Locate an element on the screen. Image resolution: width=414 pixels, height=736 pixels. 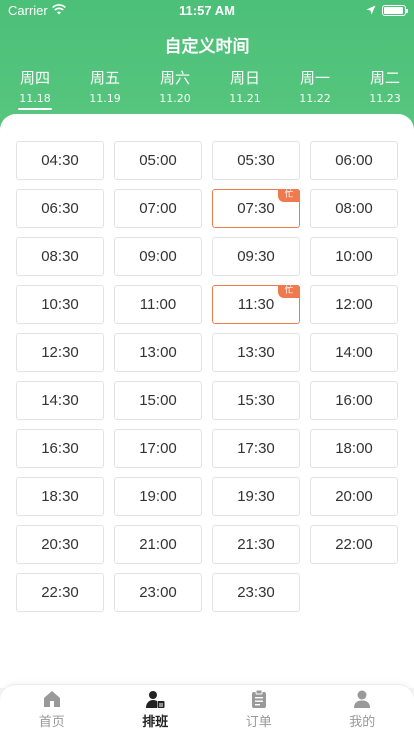
tab-home: 首页 is located at coordinates (52, 710).